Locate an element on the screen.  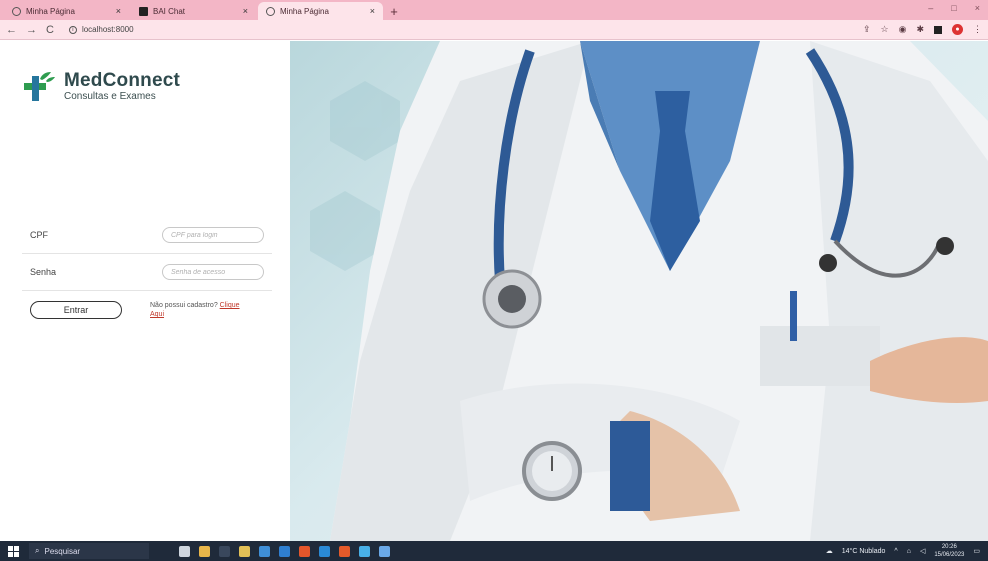
taskbar-search: ⌕ Pesquisar is located at coordinates (89, 551).